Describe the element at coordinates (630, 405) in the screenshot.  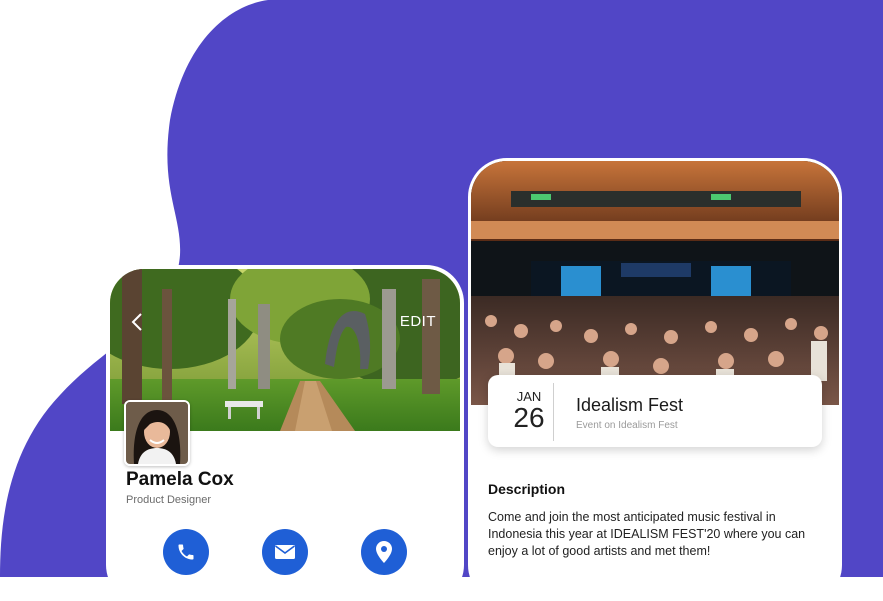
I see `event-title: Idealism Fest` at that location.